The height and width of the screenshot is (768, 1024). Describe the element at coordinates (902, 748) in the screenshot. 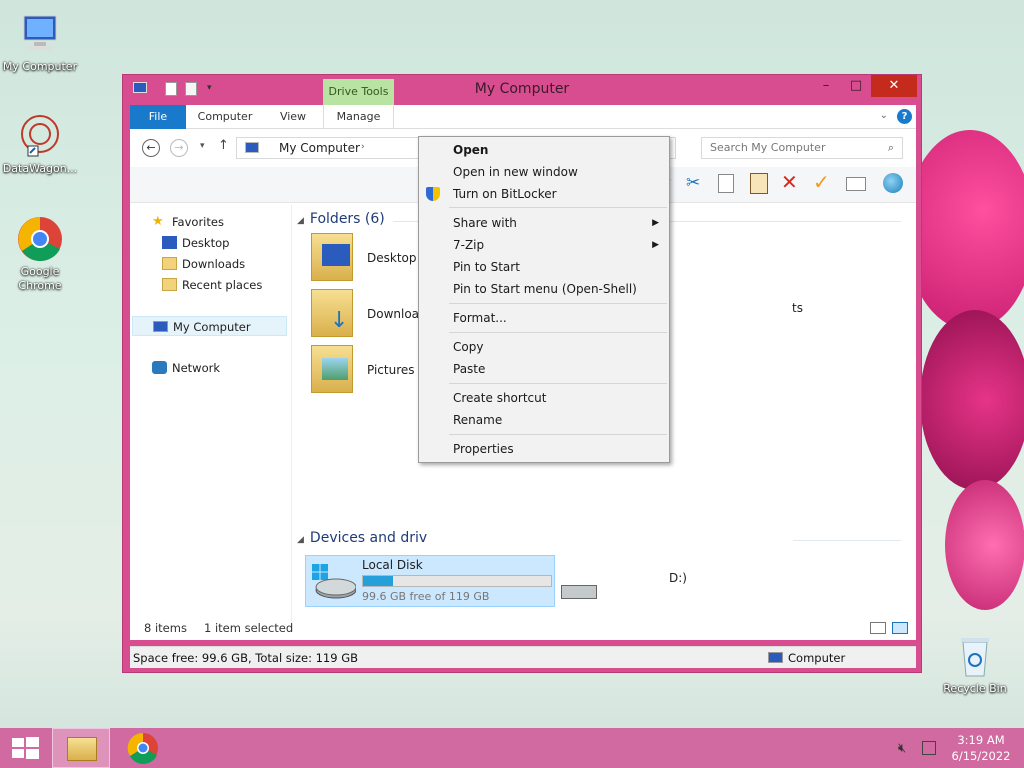

I see `volume-muted-icon: 🔇︎` at that location.